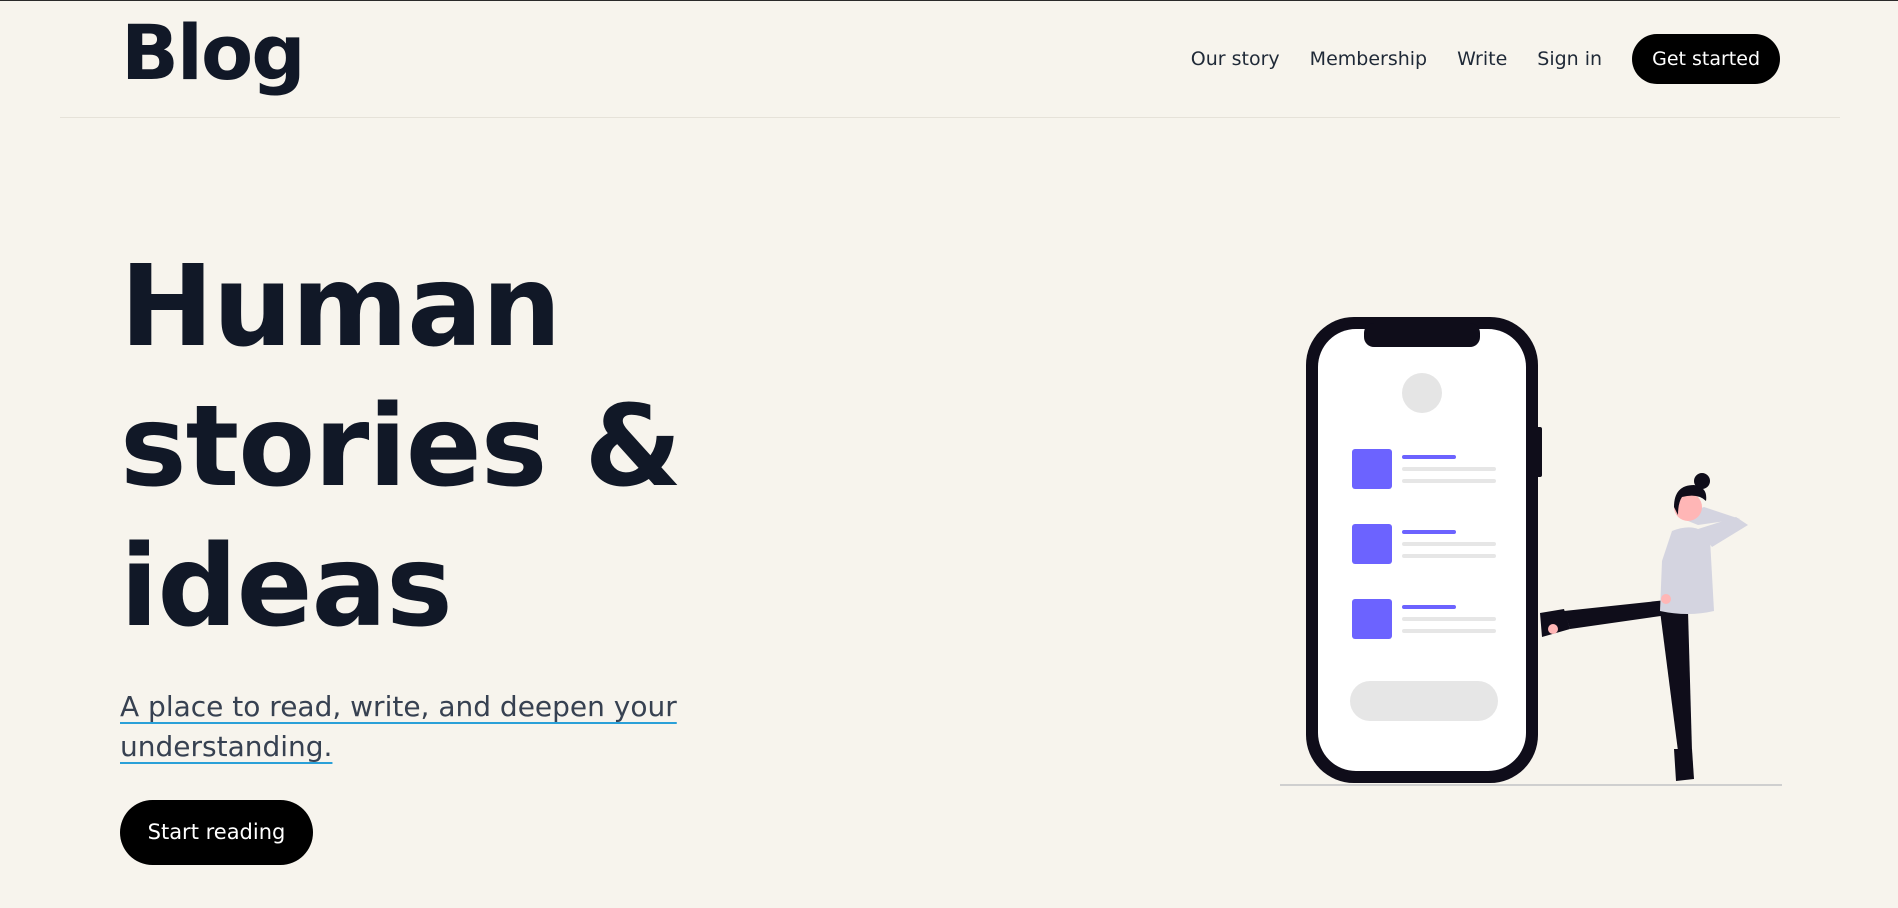  What do you see at coordinates (213, 53) in the screenshot?
I see `site-logo: Blog` at bounding box center [213, 53].